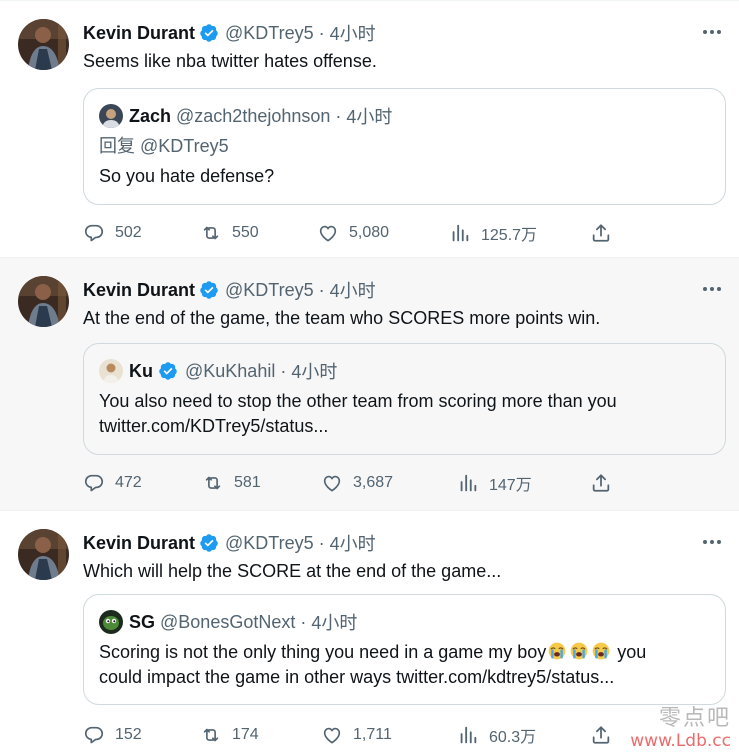  I want to click on views-button: 147万, so click(494, 483).